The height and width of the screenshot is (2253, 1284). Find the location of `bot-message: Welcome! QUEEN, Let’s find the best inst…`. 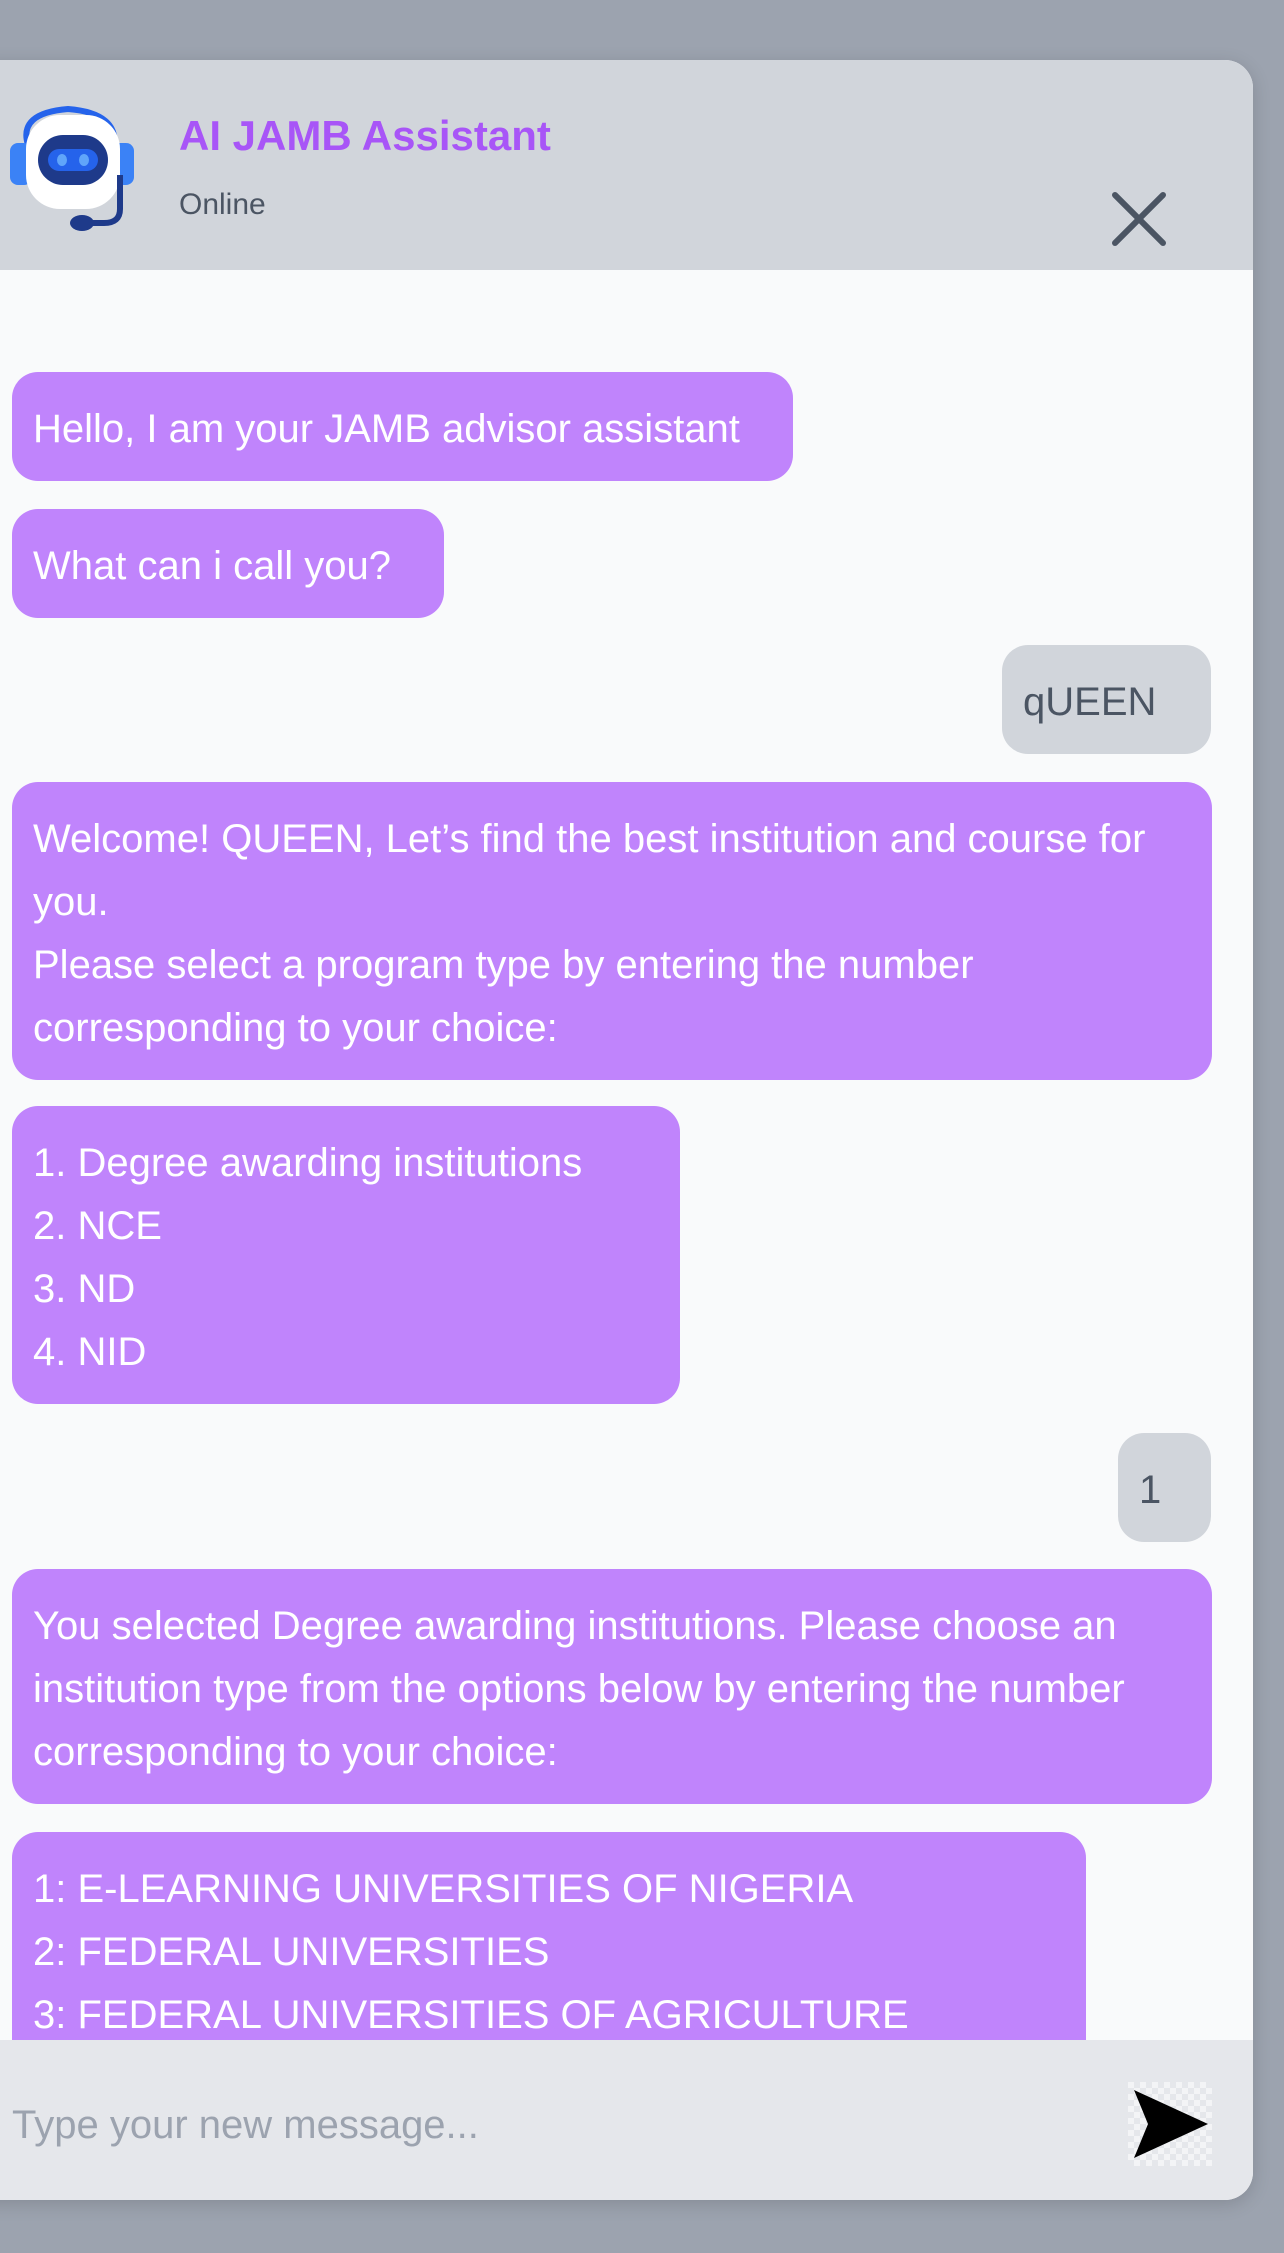

bot-message: Welcome! QUEEN, Let’s find the best inst… is located at coordinates (612, 931).